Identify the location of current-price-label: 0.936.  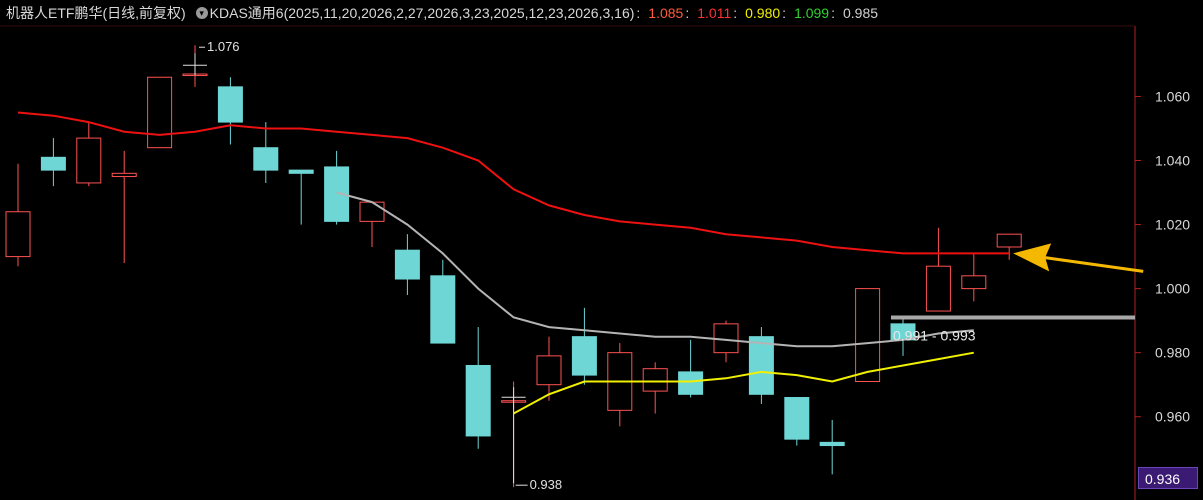
(1168, 478).